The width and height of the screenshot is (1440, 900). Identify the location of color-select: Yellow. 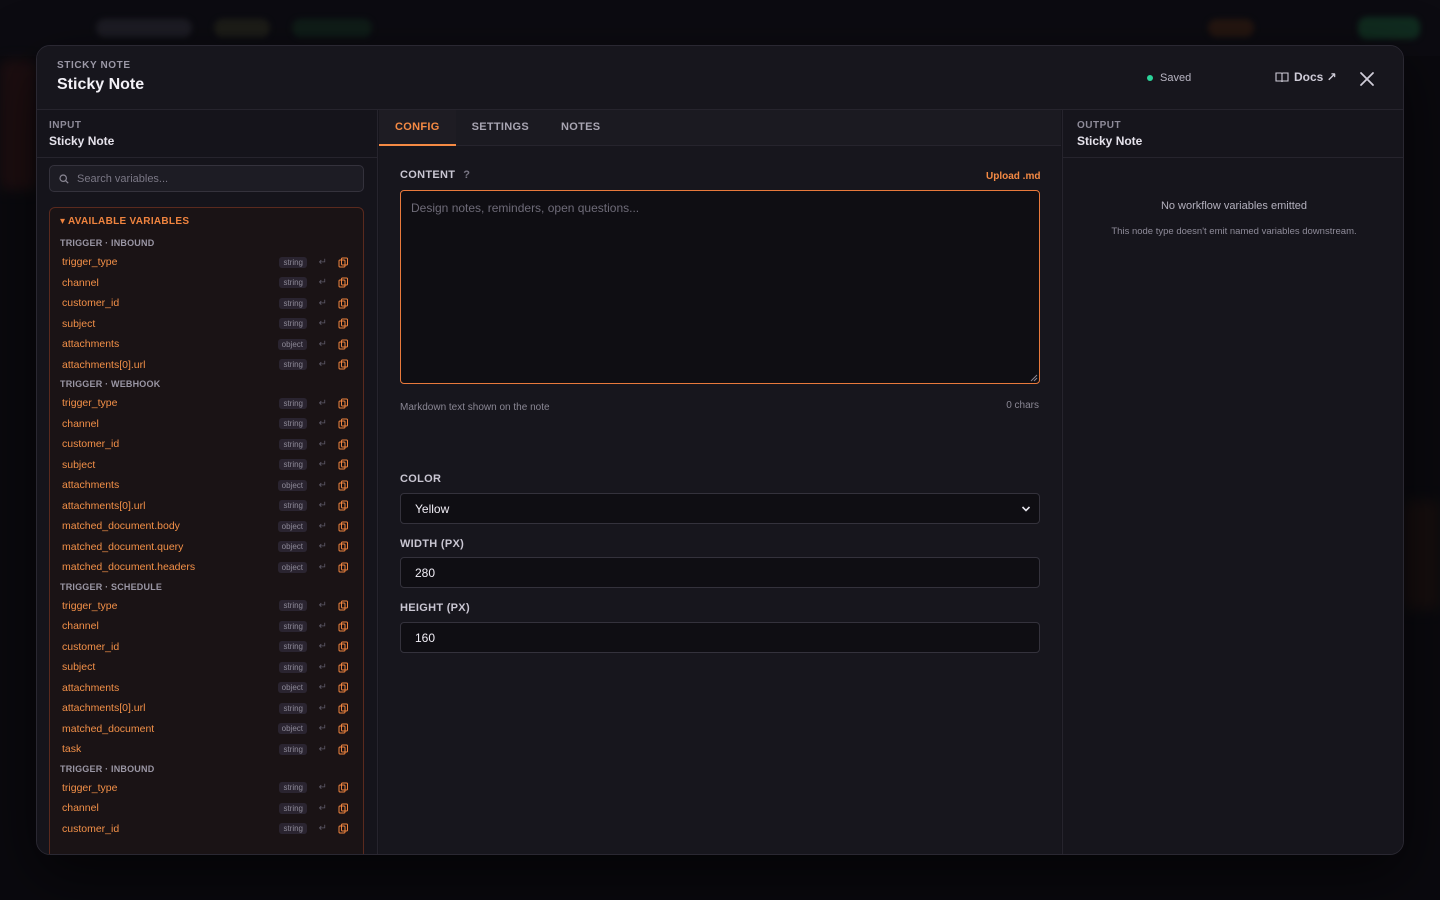
(720, 508).